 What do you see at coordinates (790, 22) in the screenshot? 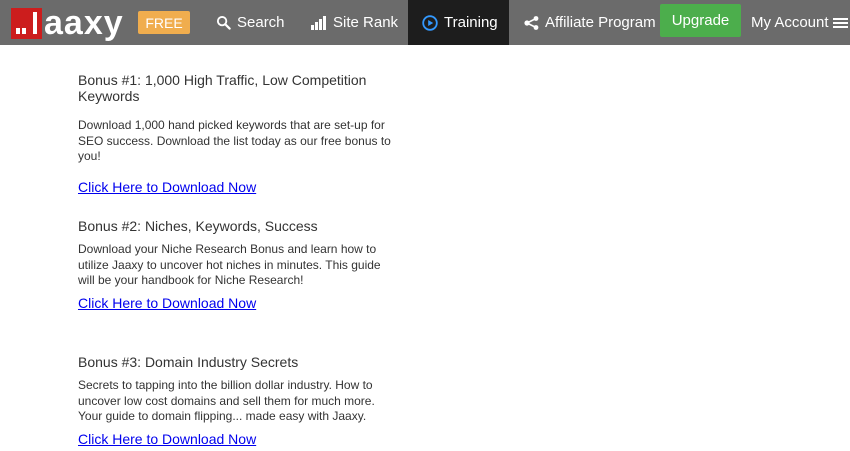
I see `nav-my-account-label: My Account` at bounding box center [790, 22].